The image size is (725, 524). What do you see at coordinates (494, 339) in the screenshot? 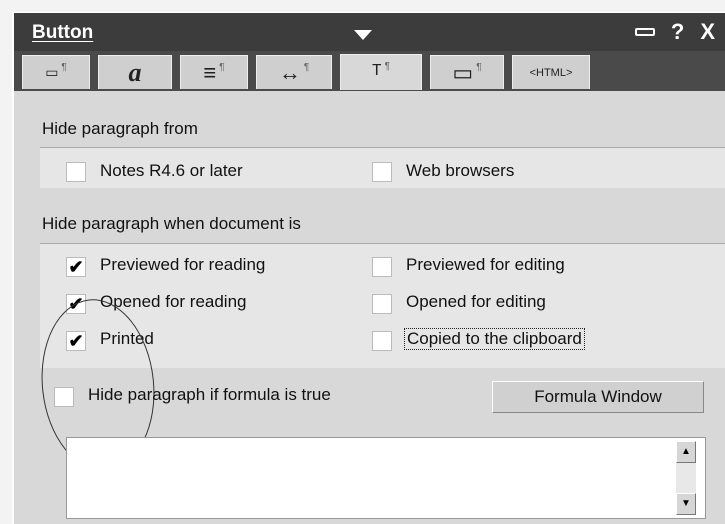
I see `copied-clipboard-label: Copied to the clipboard` at bounding box center [494, 339].